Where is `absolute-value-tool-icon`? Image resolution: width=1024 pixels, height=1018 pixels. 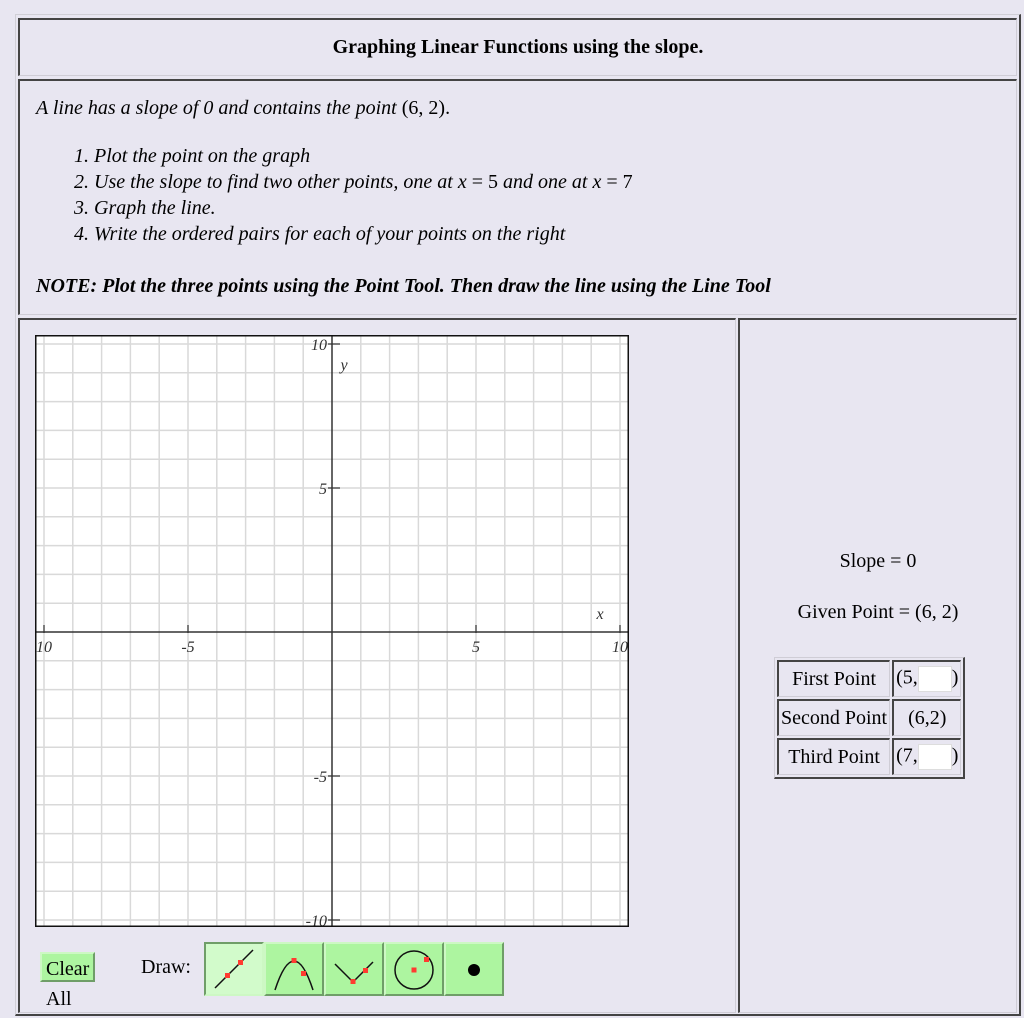 absolute-value-tool-icon is located at coordinates (354, 972).